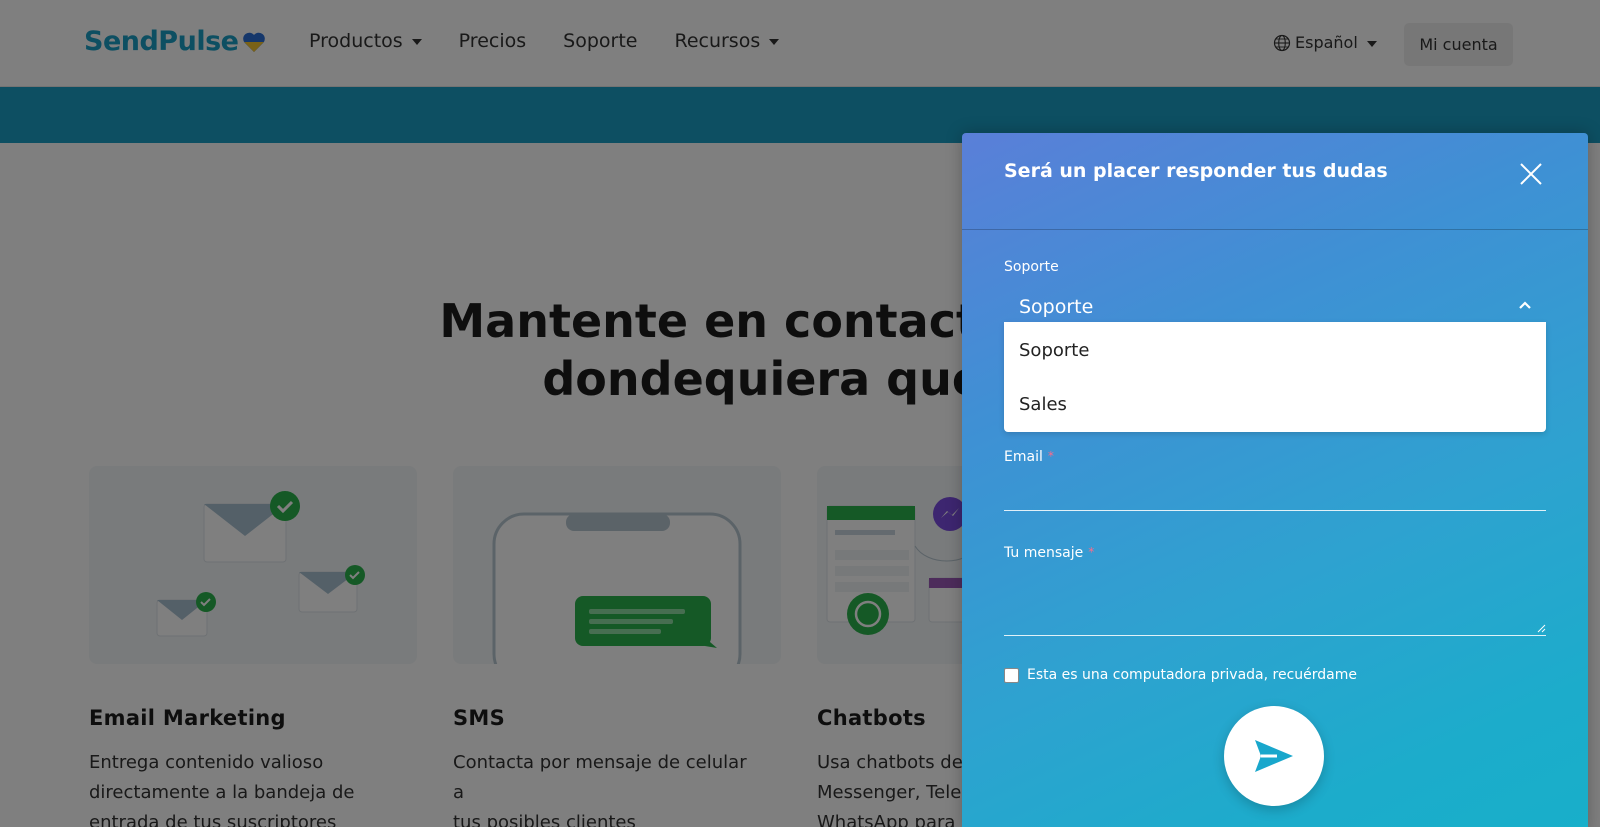 The image size is (1600, 827). Describe the element at coordinates (1196, 171) in the screenshot. I see `widget-title: Será un placer responder tus dudas` at that location.